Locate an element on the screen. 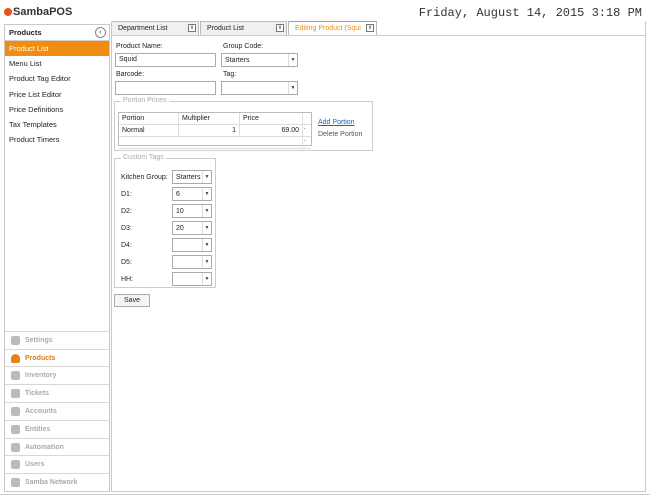 This screenshot has width=650, height=500. module-settings: Settings is located at coordinates (57, 339).